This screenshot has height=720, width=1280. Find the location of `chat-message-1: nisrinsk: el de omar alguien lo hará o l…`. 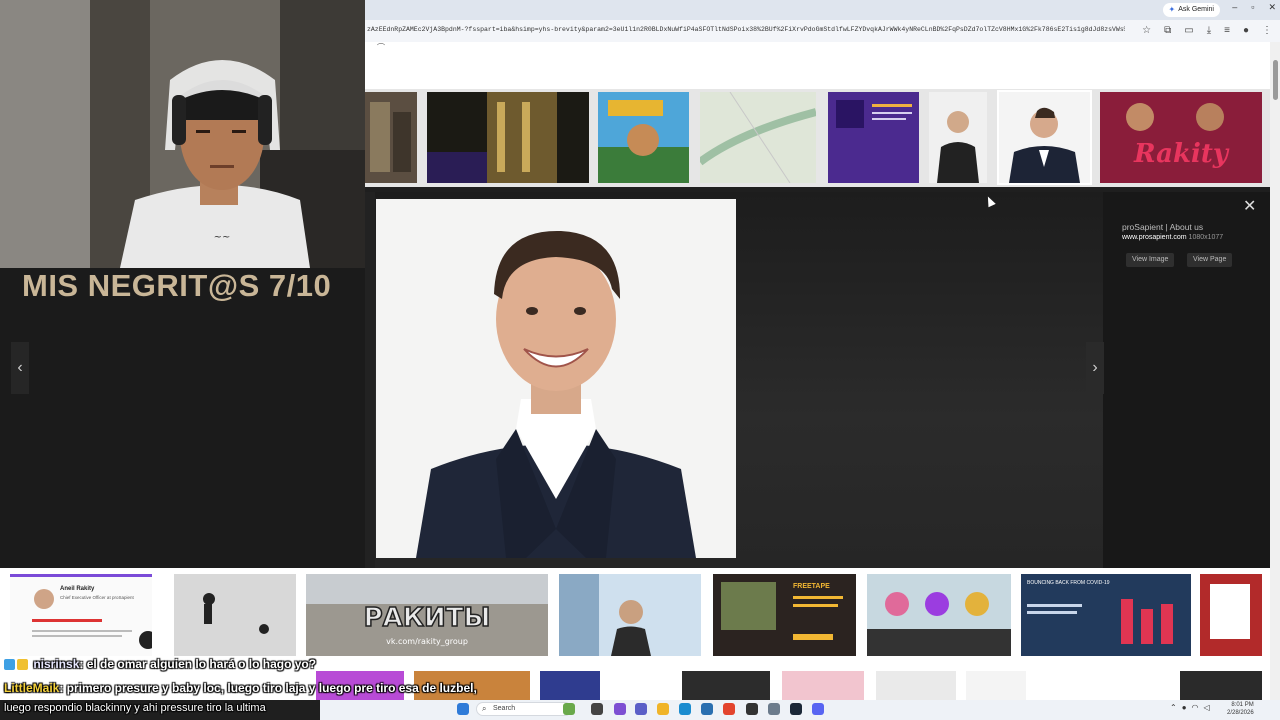

chat-message-1: nisrinsk: el de omar alguien lo hará o l… is located at coordinates (160, 664).